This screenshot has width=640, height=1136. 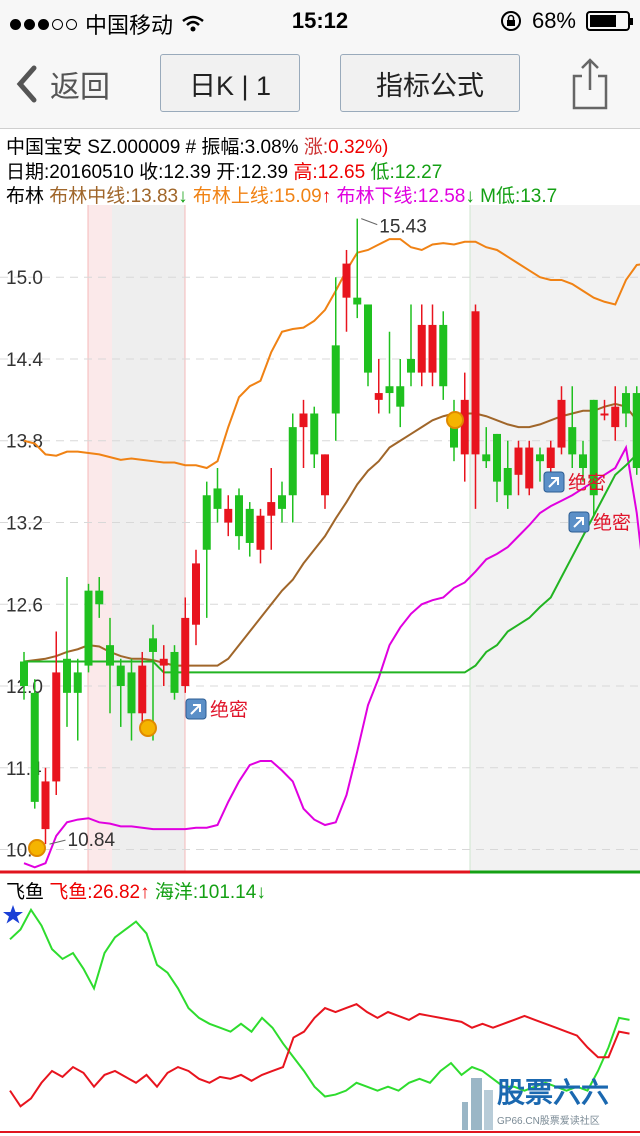 I want to click on y-tick-label: 14.4, so click(x=24, y=360).